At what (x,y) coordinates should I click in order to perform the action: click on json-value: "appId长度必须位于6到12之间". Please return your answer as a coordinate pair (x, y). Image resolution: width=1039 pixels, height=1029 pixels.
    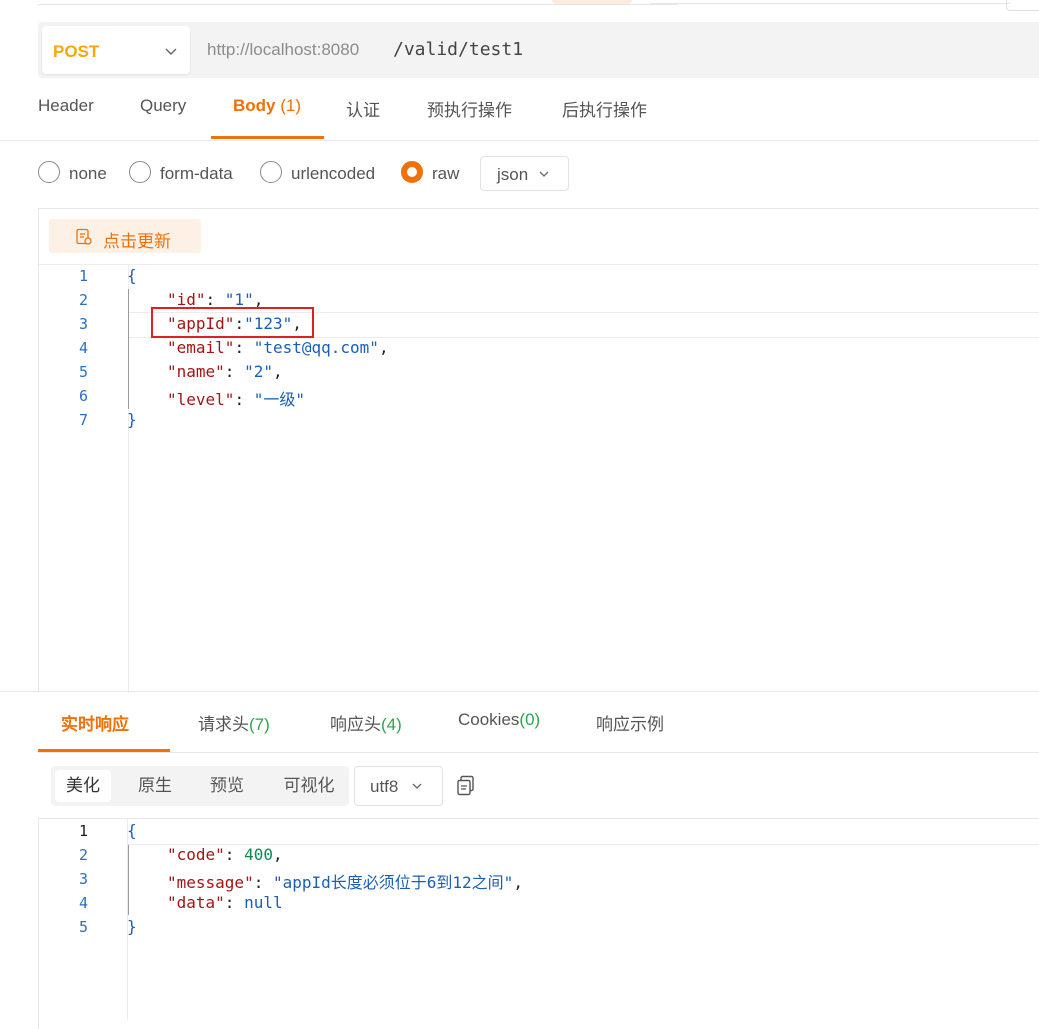
    Looking at the image, I should click on (393, 882).